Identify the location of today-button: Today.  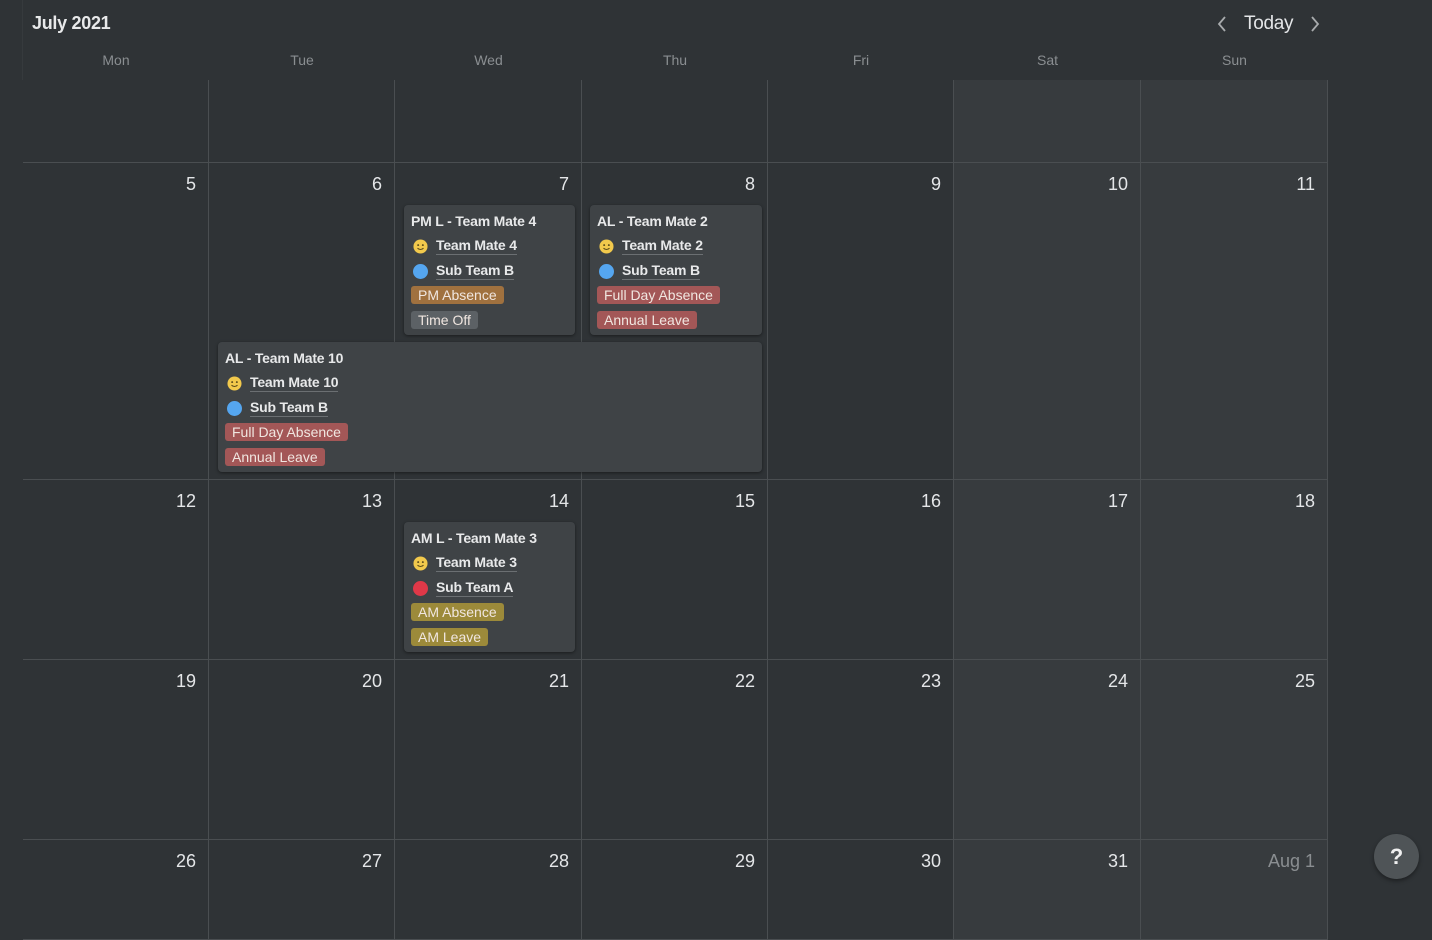
(1268, 24).